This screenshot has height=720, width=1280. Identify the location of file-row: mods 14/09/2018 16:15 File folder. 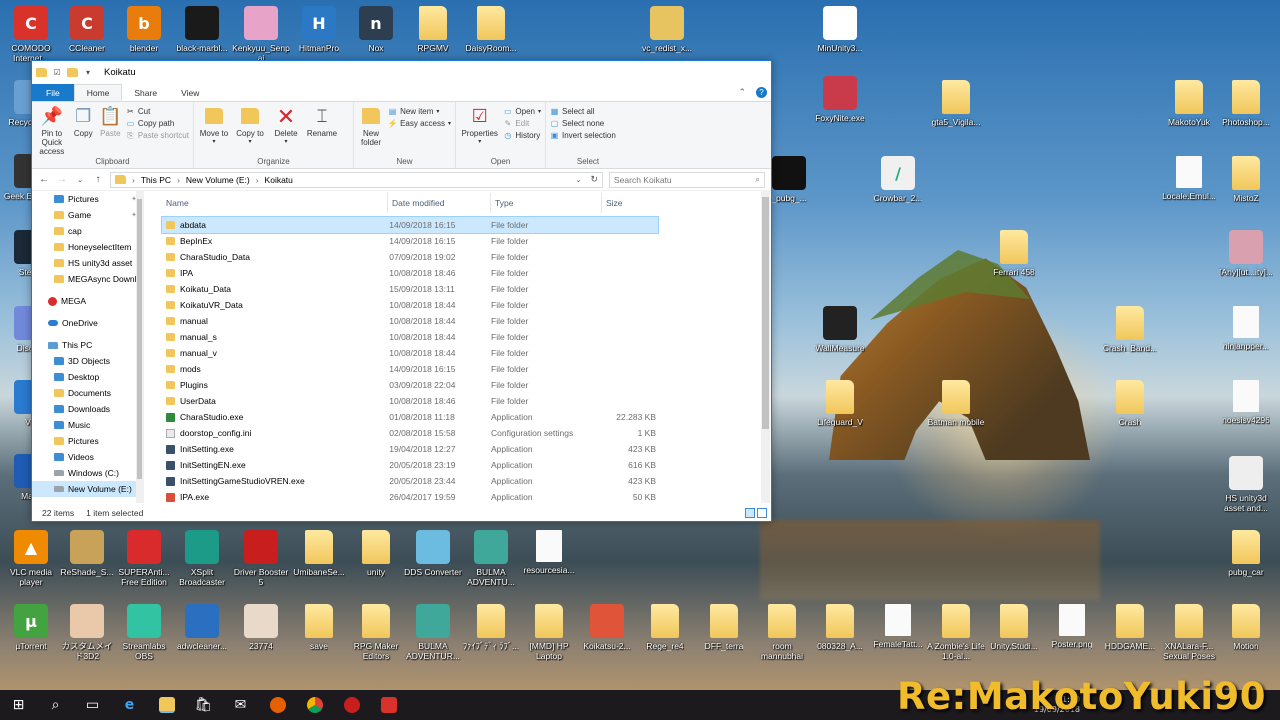
(410, 369).